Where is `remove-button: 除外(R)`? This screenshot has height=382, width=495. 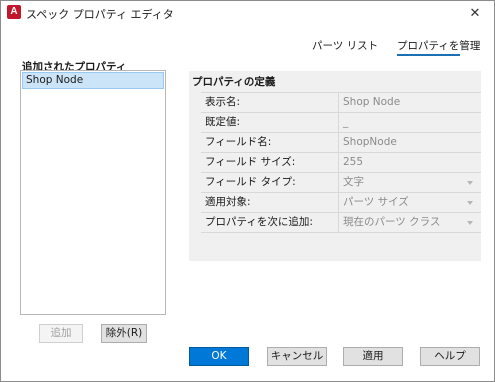
remove-button: 除外(R) is located at coordinates (124, 333).